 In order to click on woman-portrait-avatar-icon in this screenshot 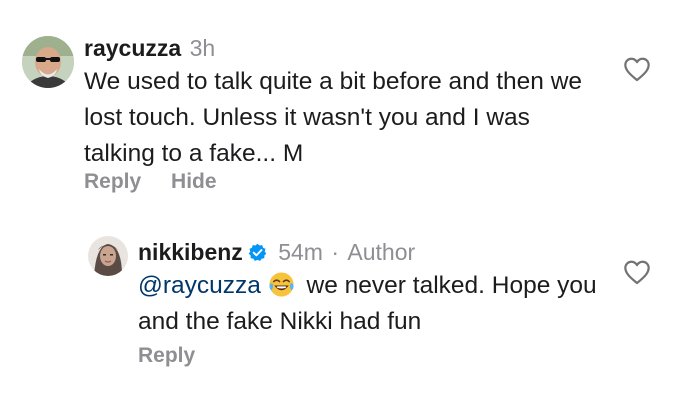, I will do `click(108, 256)`.